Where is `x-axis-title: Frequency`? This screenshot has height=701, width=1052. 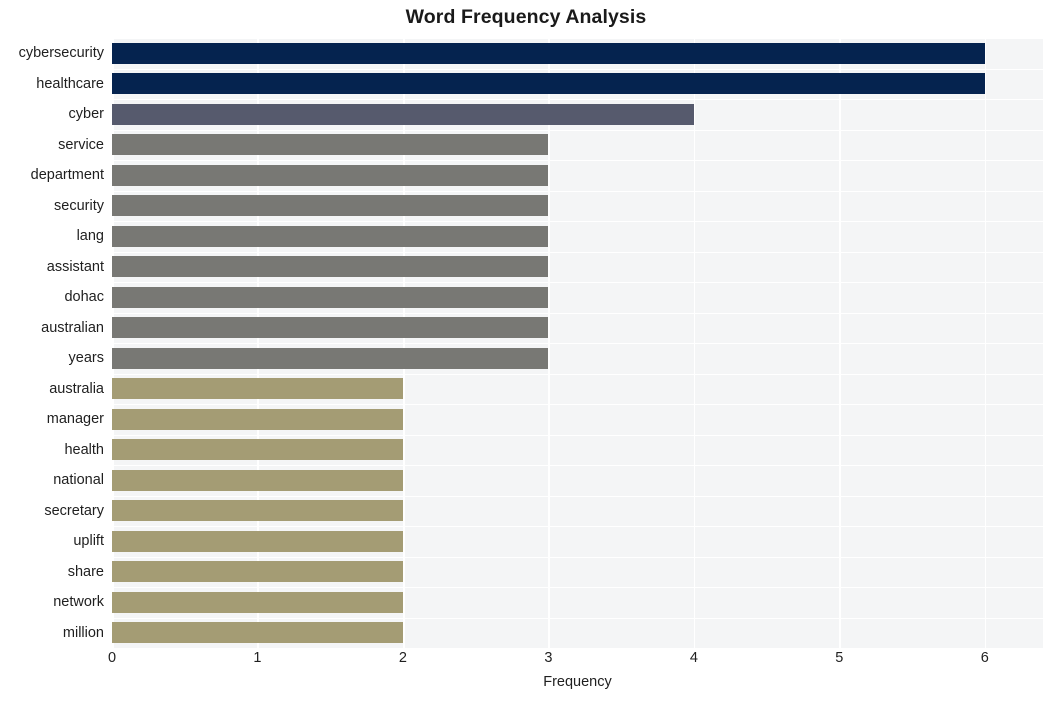
x-axis-title: Frequency is located at coordinates (577, 682).